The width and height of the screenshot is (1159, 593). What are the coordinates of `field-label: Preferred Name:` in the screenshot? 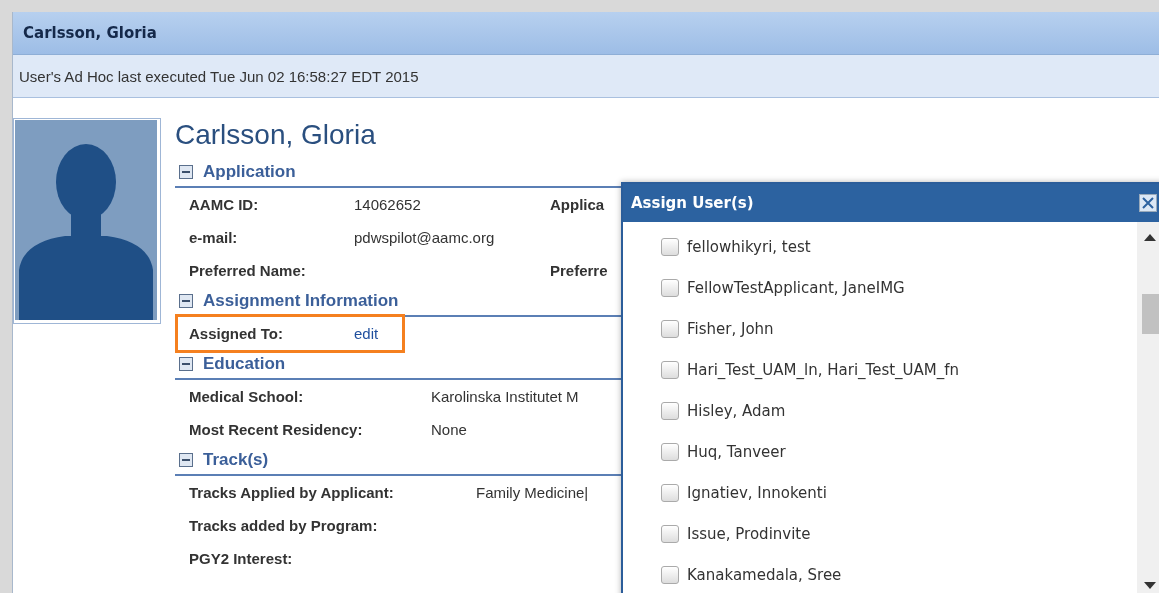 It's located at (248, 270).